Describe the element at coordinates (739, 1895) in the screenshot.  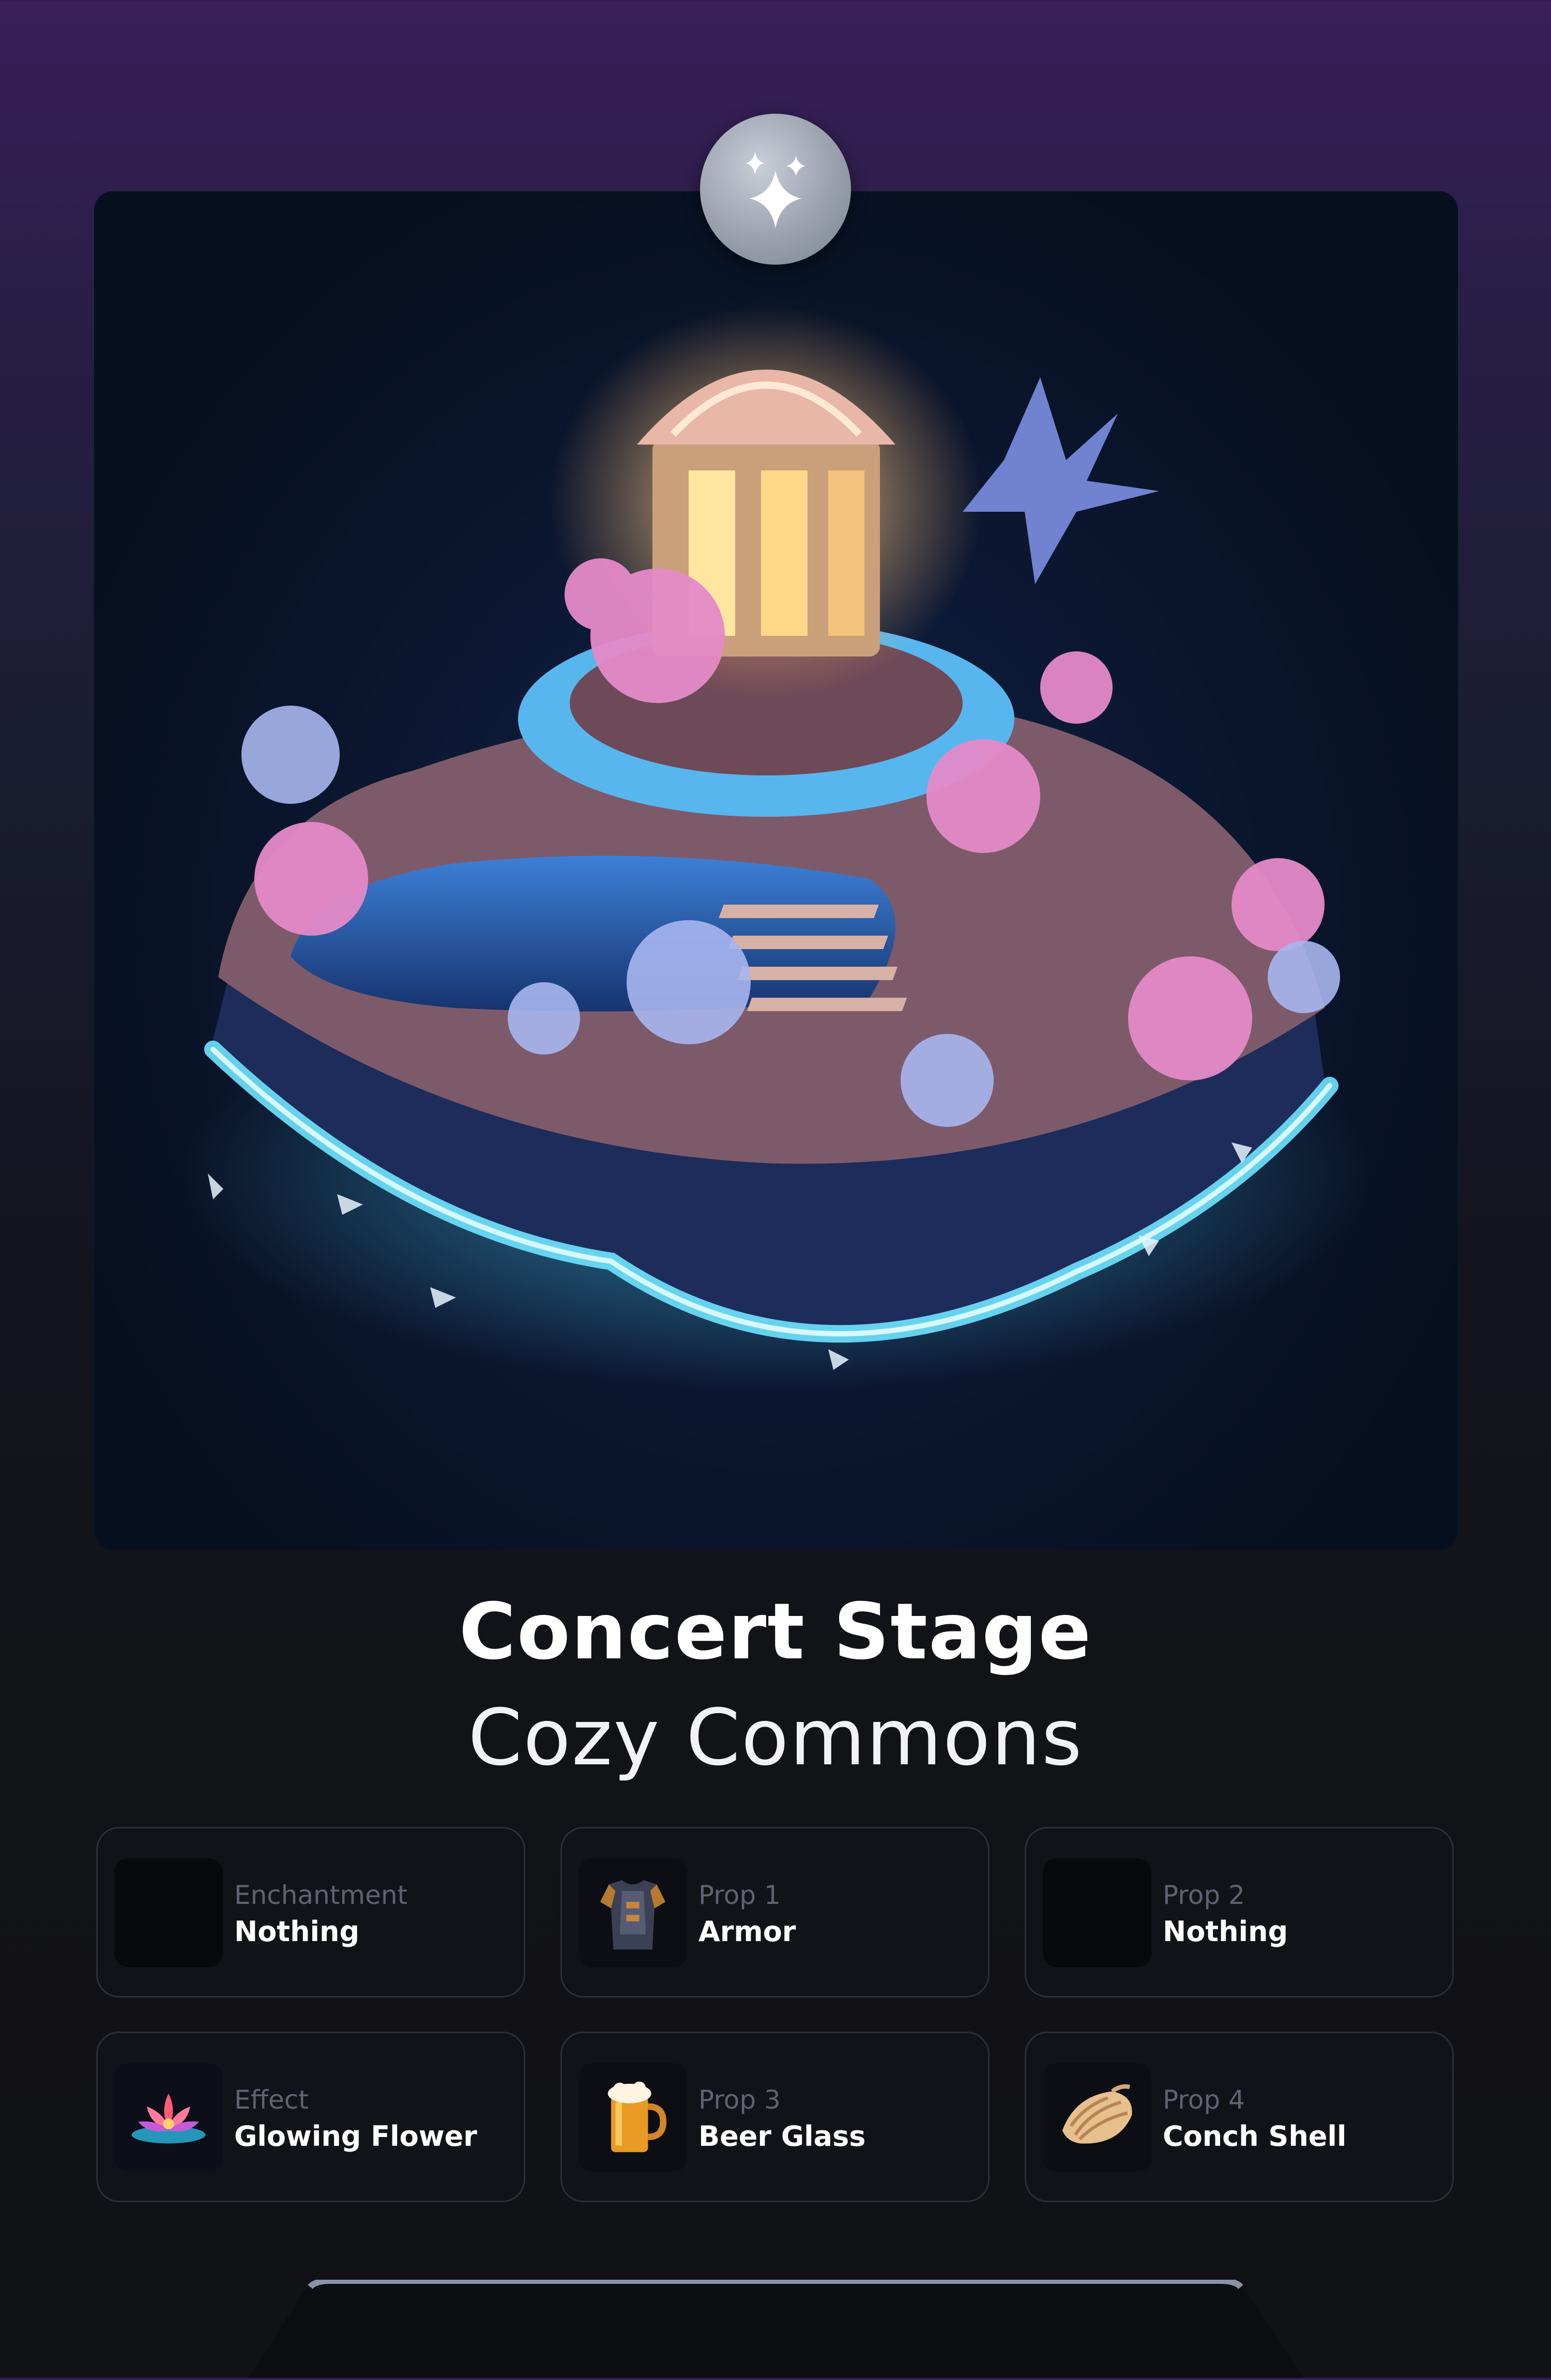
I see `slot-label: Prop 1` at that location.